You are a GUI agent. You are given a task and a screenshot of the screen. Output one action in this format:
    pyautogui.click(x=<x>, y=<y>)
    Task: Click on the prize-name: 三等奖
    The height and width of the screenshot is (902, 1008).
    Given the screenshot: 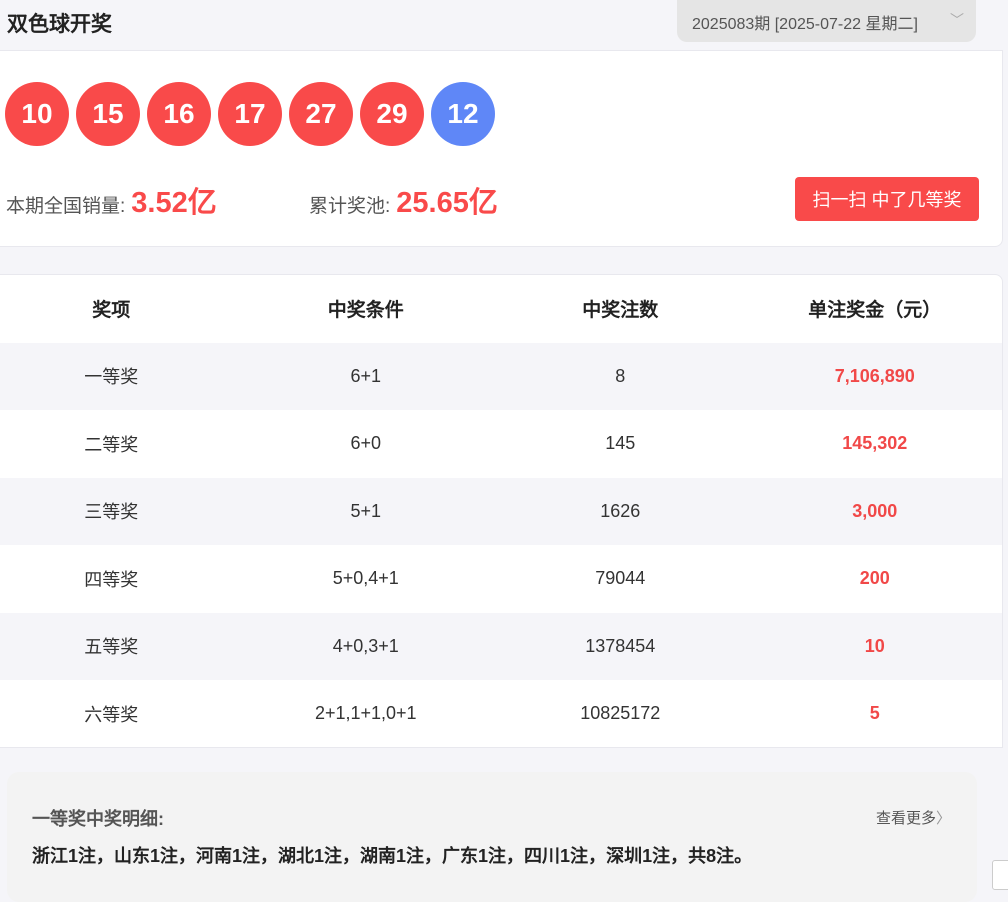 What is the action you would take?
    pyautogui.click(x=111, y=512)
    